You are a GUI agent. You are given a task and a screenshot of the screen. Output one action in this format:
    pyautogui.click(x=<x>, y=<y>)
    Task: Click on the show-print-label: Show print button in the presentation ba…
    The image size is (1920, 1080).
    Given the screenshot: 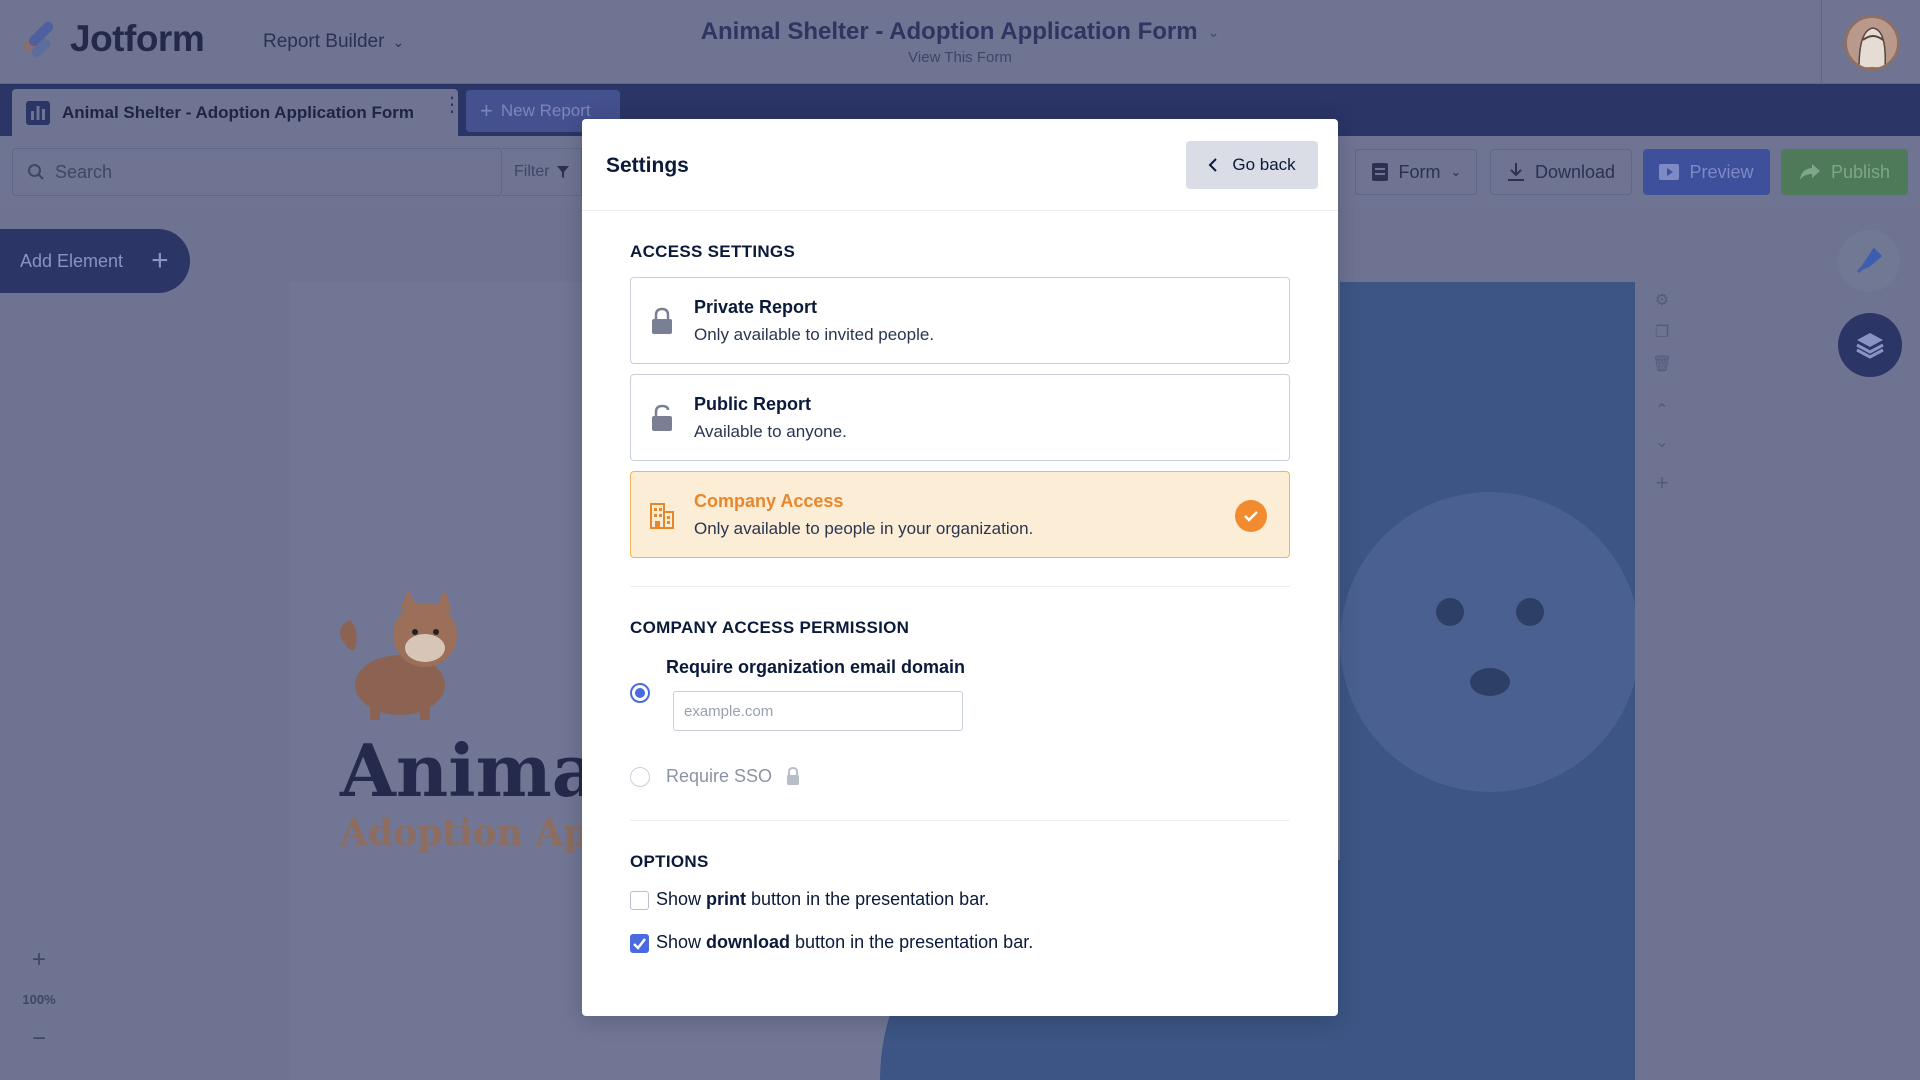 What is the action you would take?
    pyautogui.click(x=823, y=899)
    